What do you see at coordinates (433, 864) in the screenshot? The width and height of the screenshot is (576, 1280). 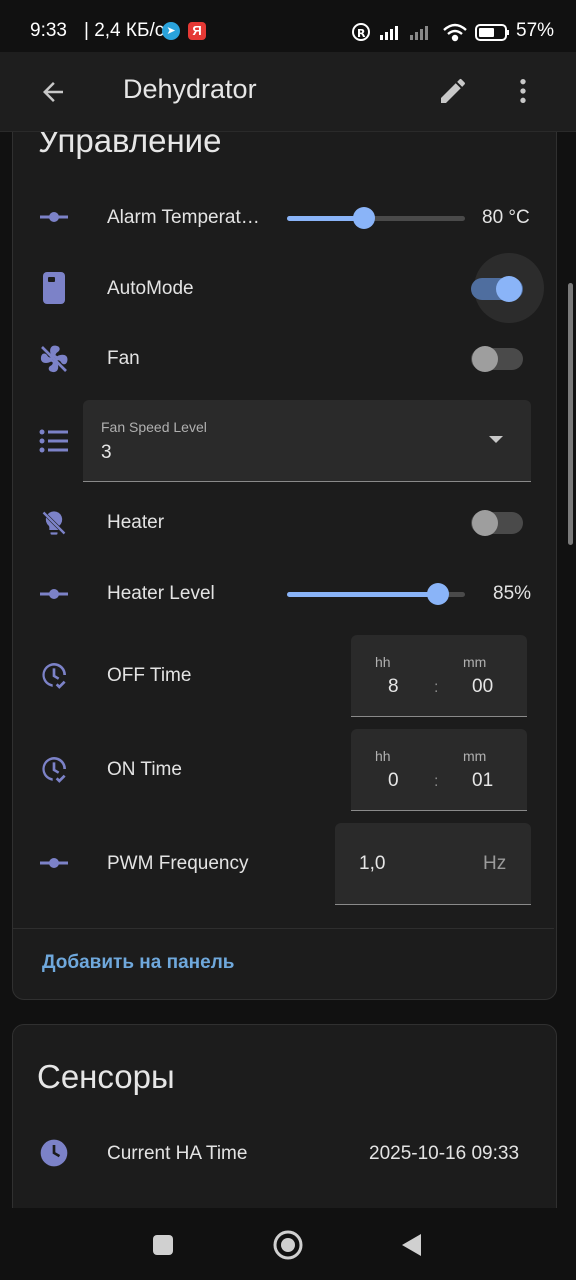 I see `pwm-frequency-input: 1,0 Hz` at bounding box center [433, 864].